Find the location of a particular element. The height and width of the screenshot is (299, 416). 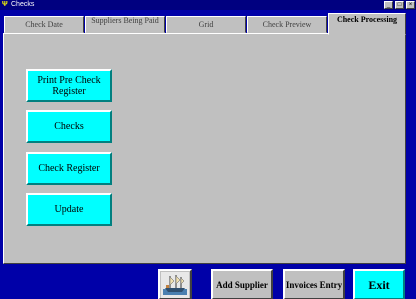

add-supplier-button: Add Supplier is located at coordinates (242, 284).